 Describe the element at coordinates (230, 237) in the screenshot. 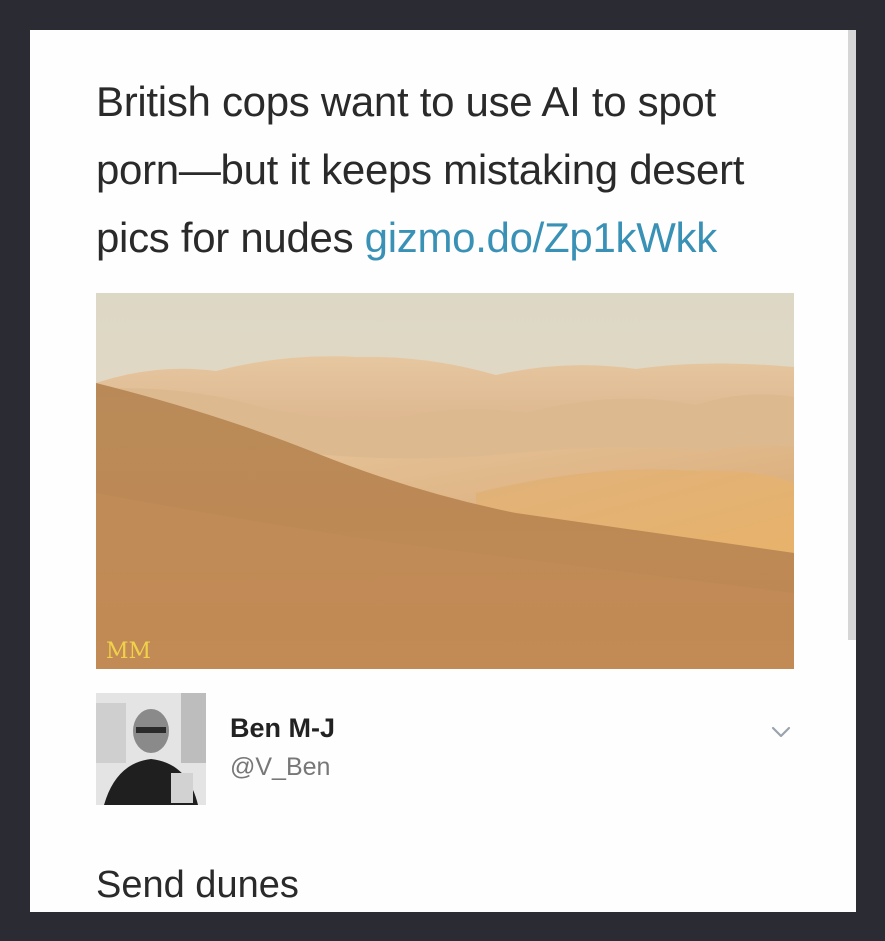

I see `tweet-text-line-3: pics for nudes` at that location.